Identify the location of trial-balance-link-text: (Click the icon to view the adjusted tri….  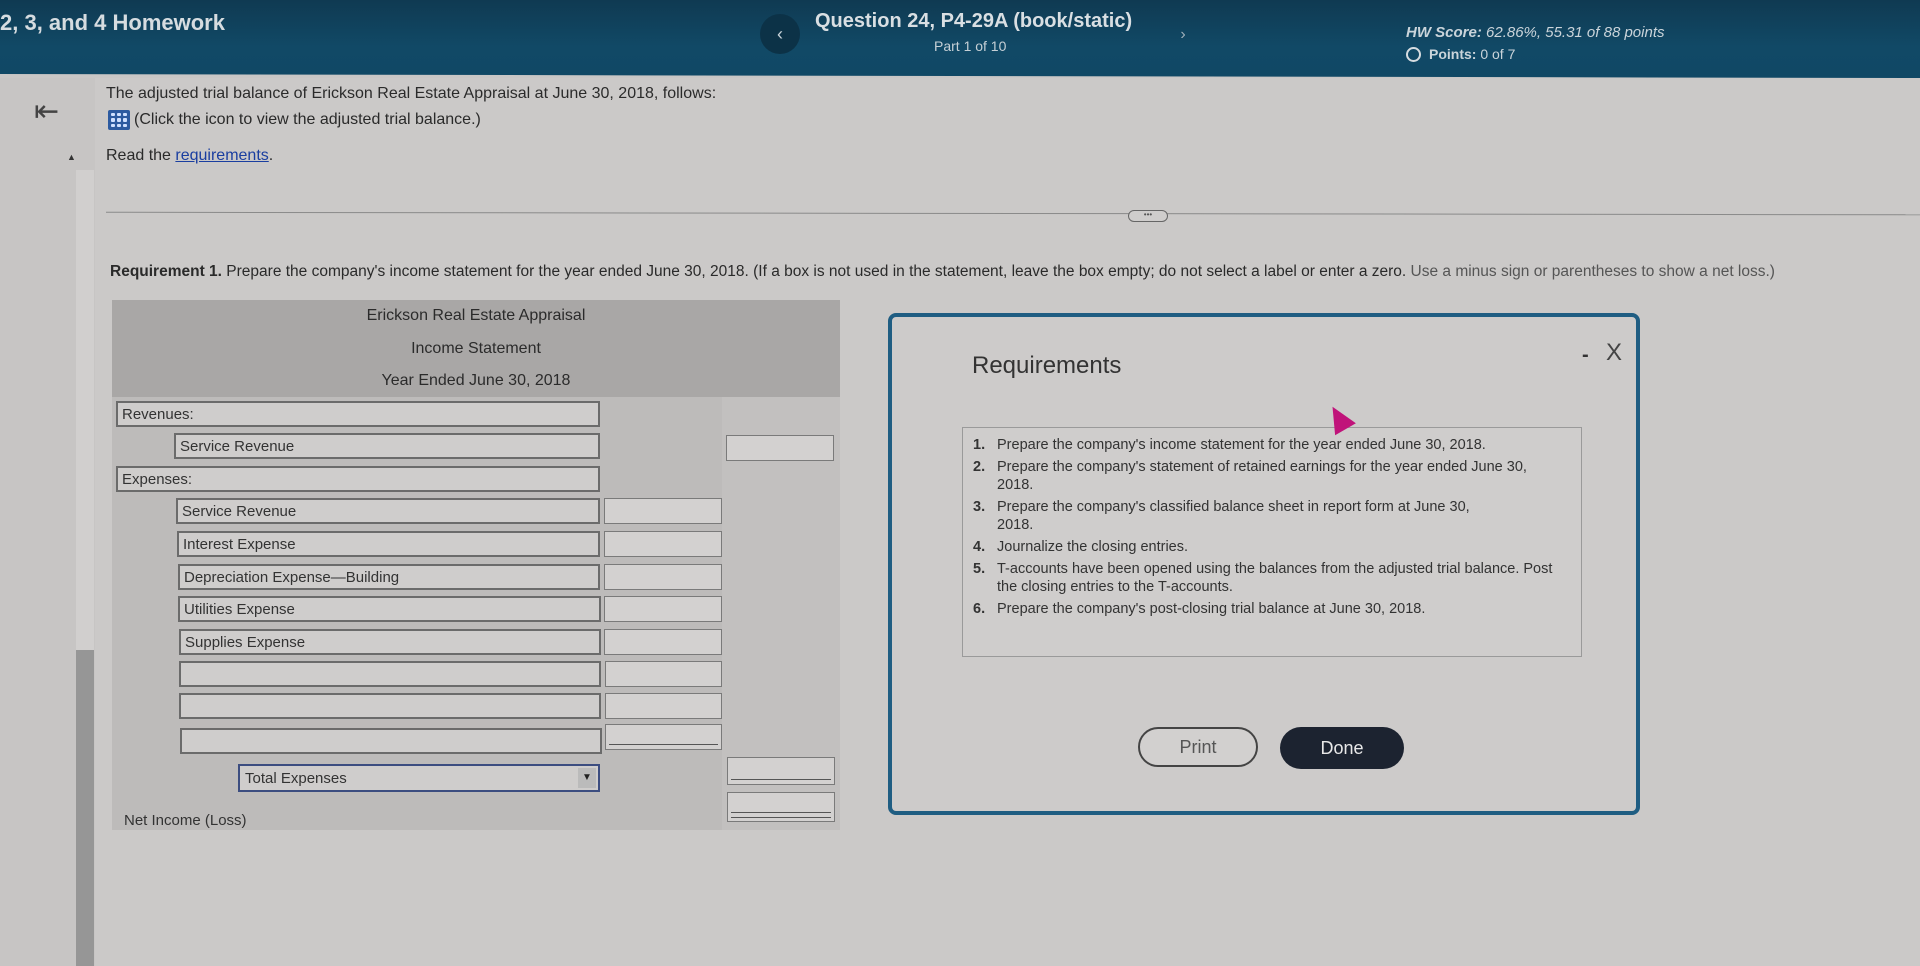
(307, 119).